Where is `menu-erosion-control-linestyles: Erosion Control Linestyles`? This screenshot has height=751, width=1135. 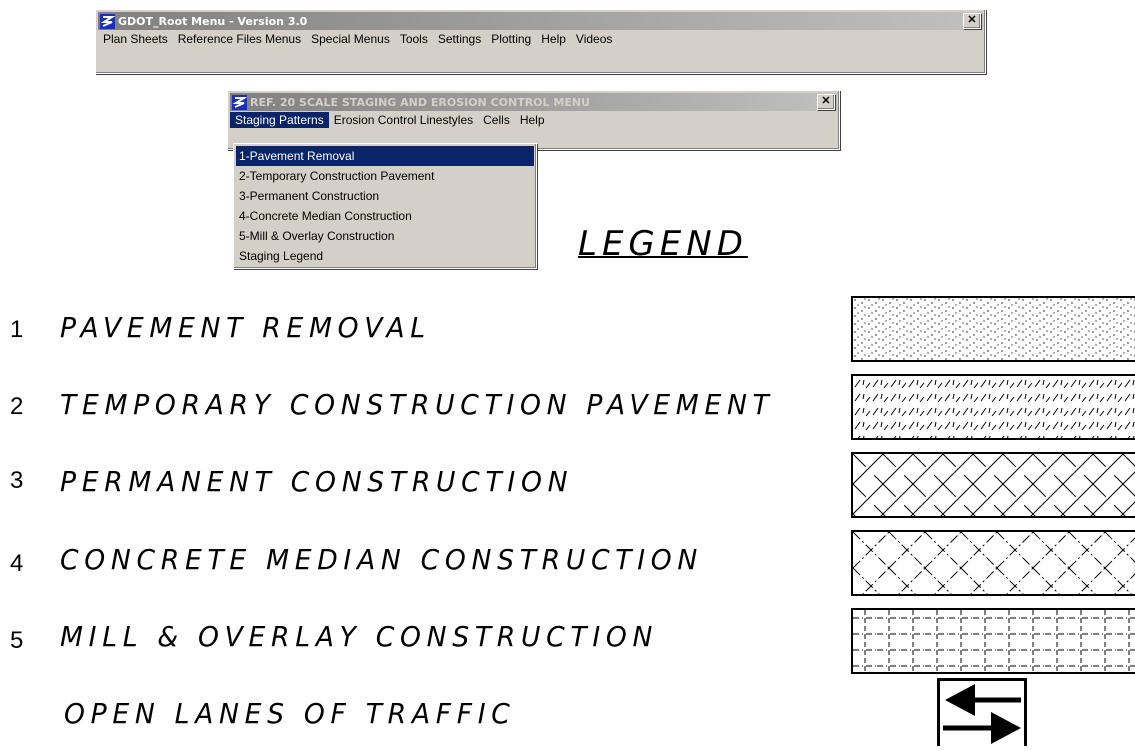
menu-erosion-control-linestyles: Erosion Control Linestyles is located at coordinates (403, 120).